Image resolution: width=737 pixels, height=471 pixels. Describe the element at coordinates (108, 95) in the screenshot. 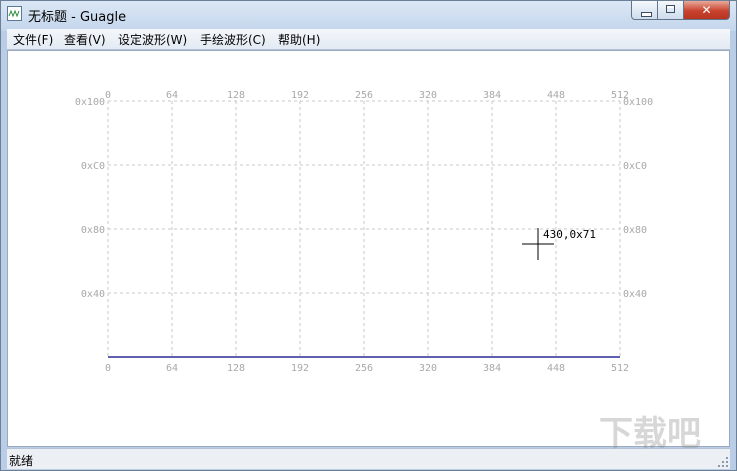

I see `x-tick-label-top: 0` at that location.